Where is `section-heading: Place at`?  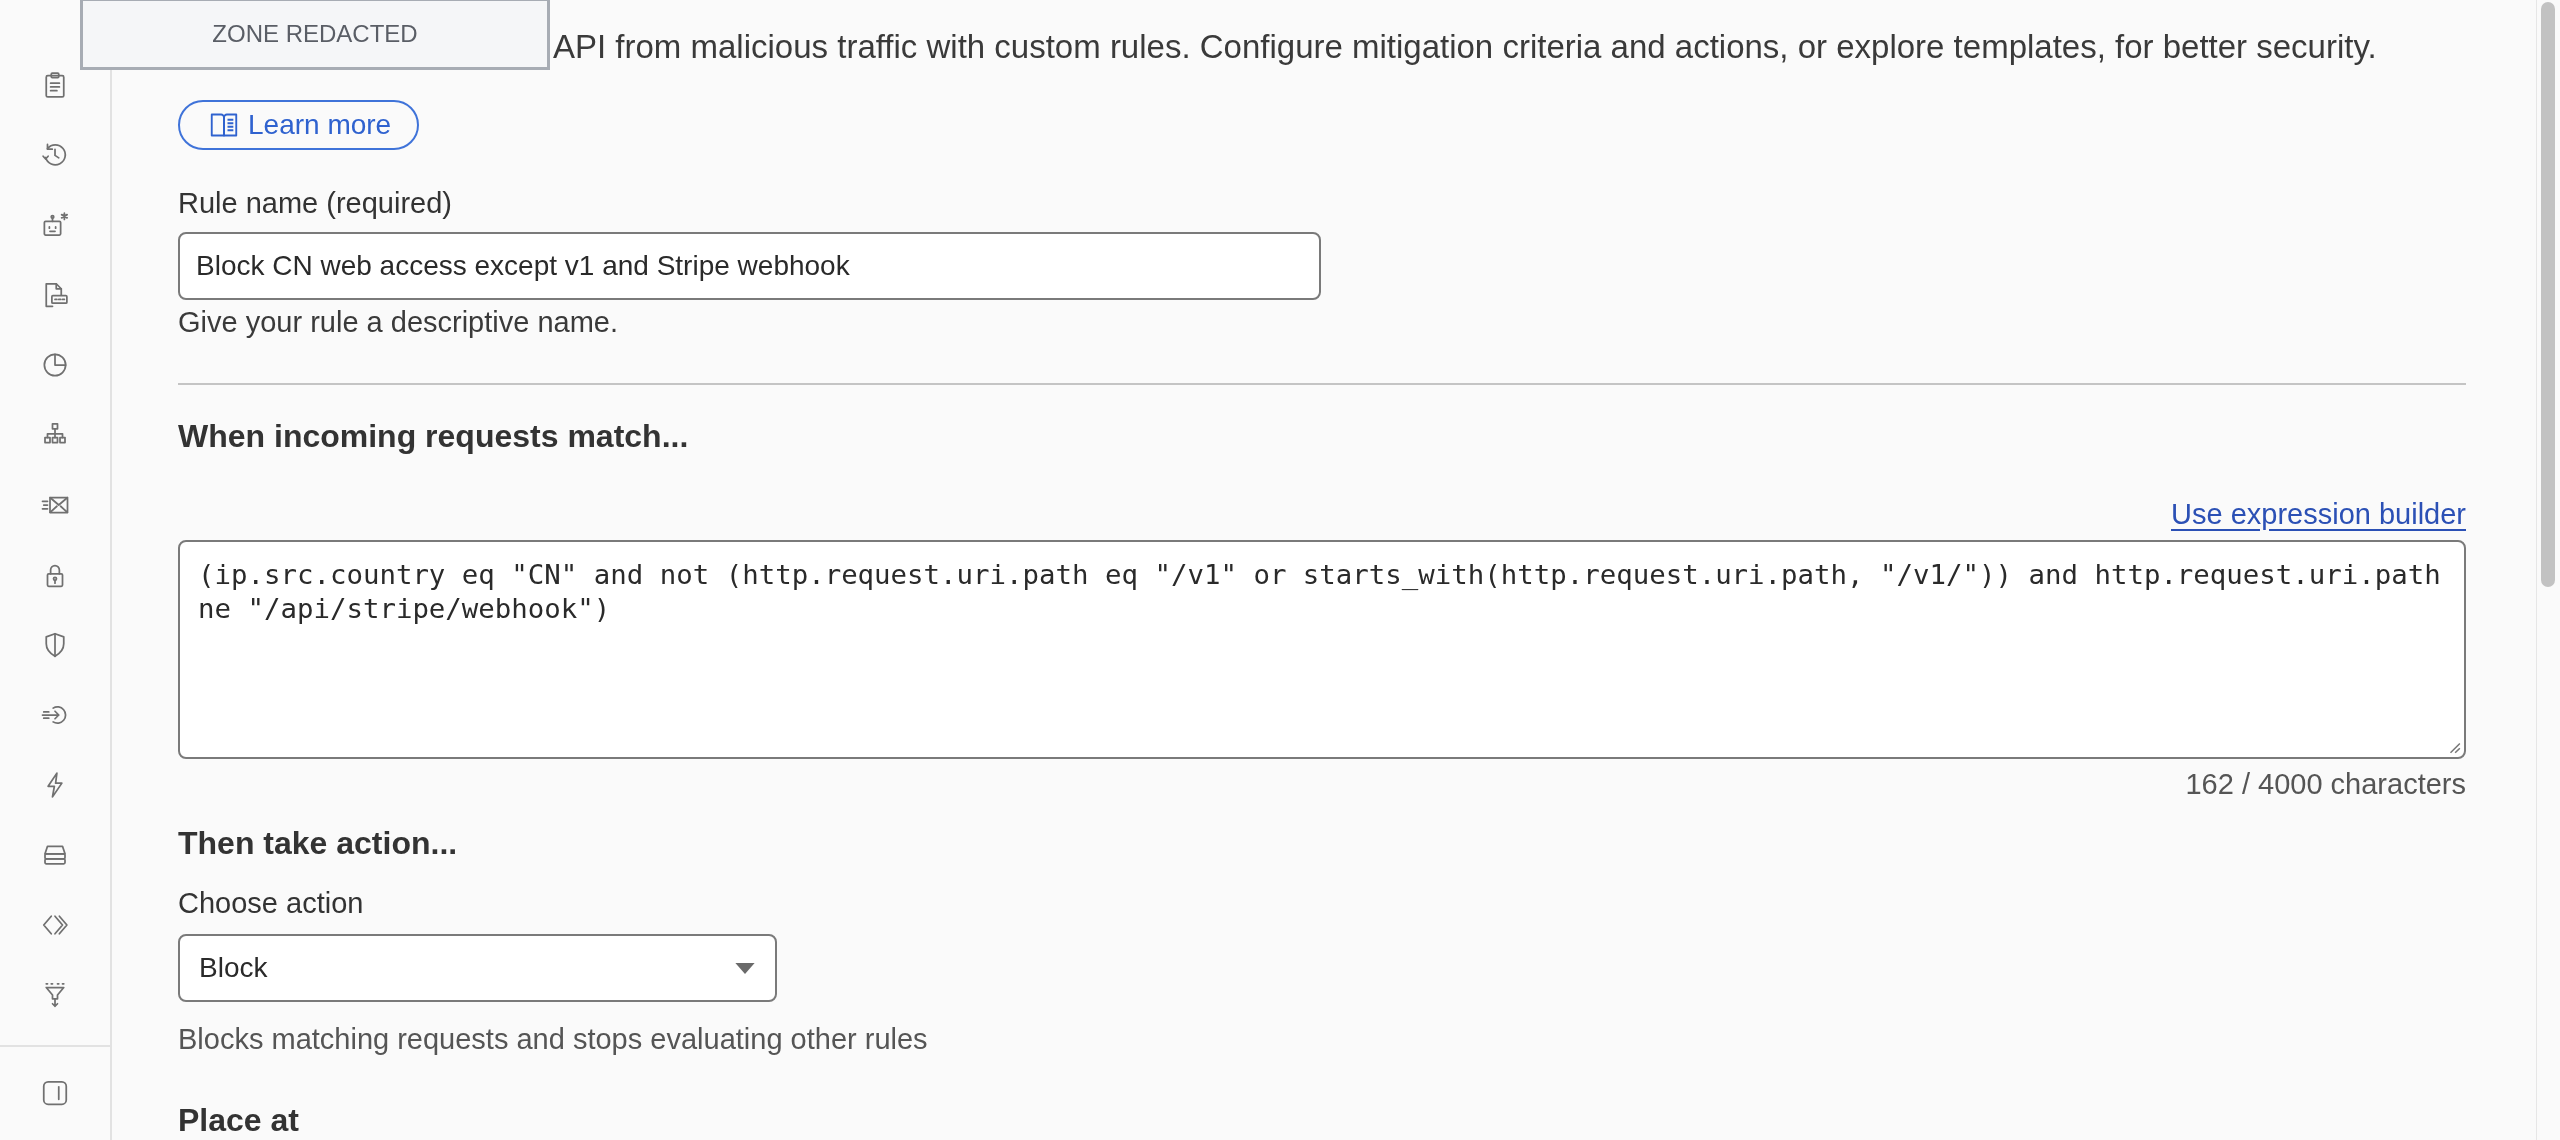 section-heading: Place at is located at coordinates (238, 1120).